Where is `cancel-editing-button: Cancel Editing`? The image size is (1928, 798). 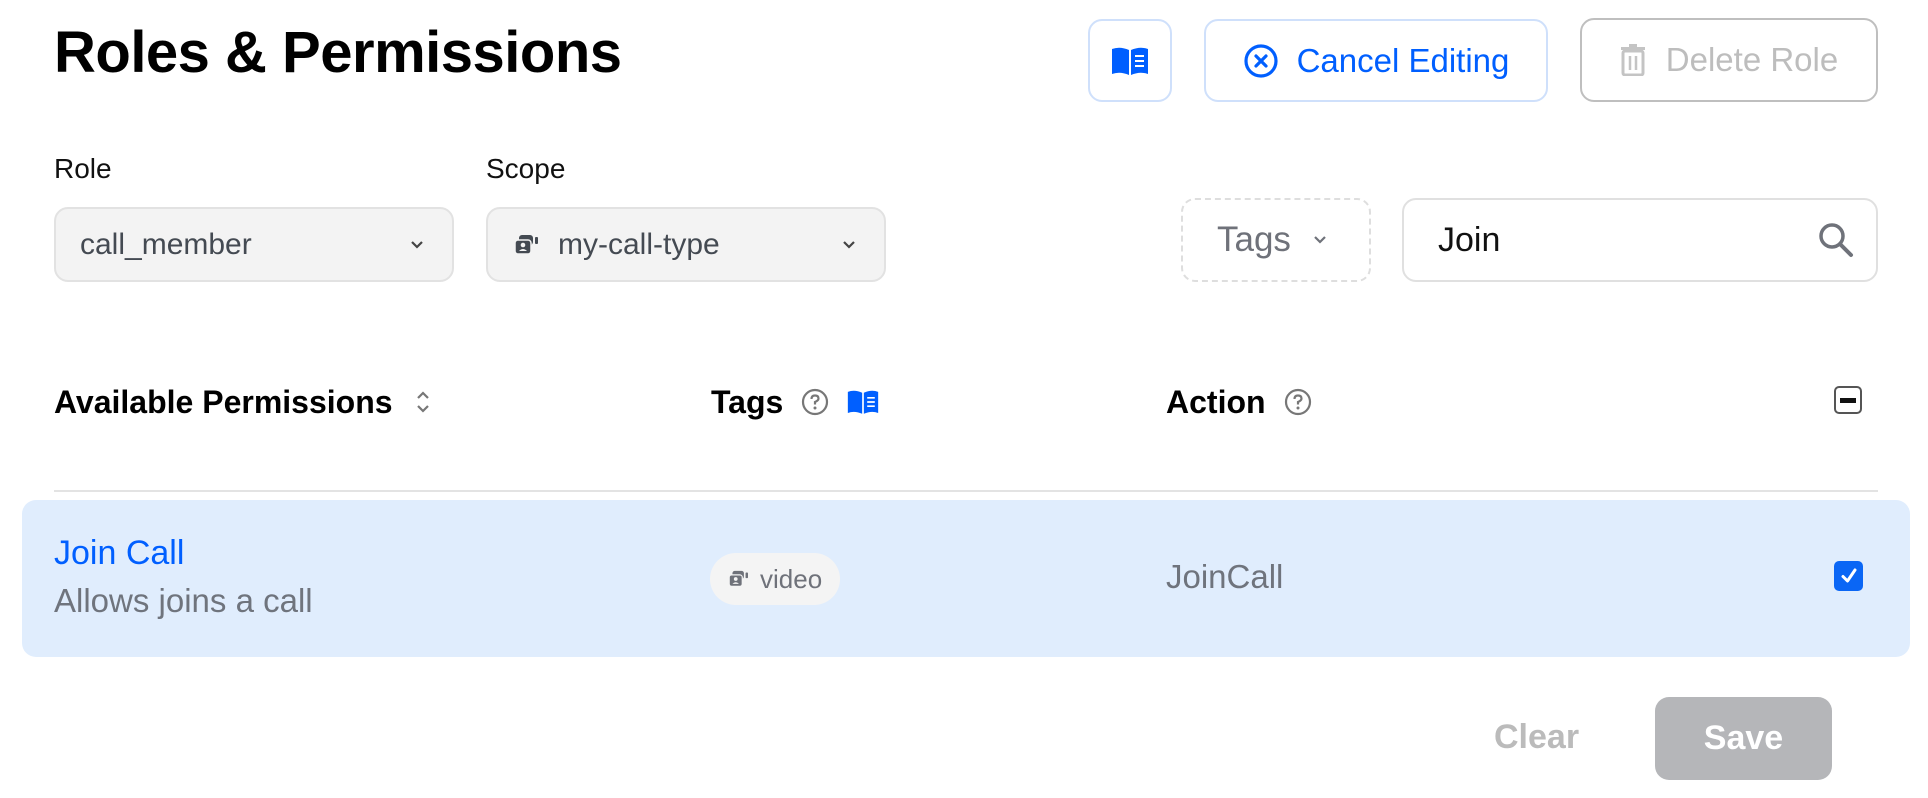
cancel-editing-button: Cancel Editing is located at coordinates (1376, 60).